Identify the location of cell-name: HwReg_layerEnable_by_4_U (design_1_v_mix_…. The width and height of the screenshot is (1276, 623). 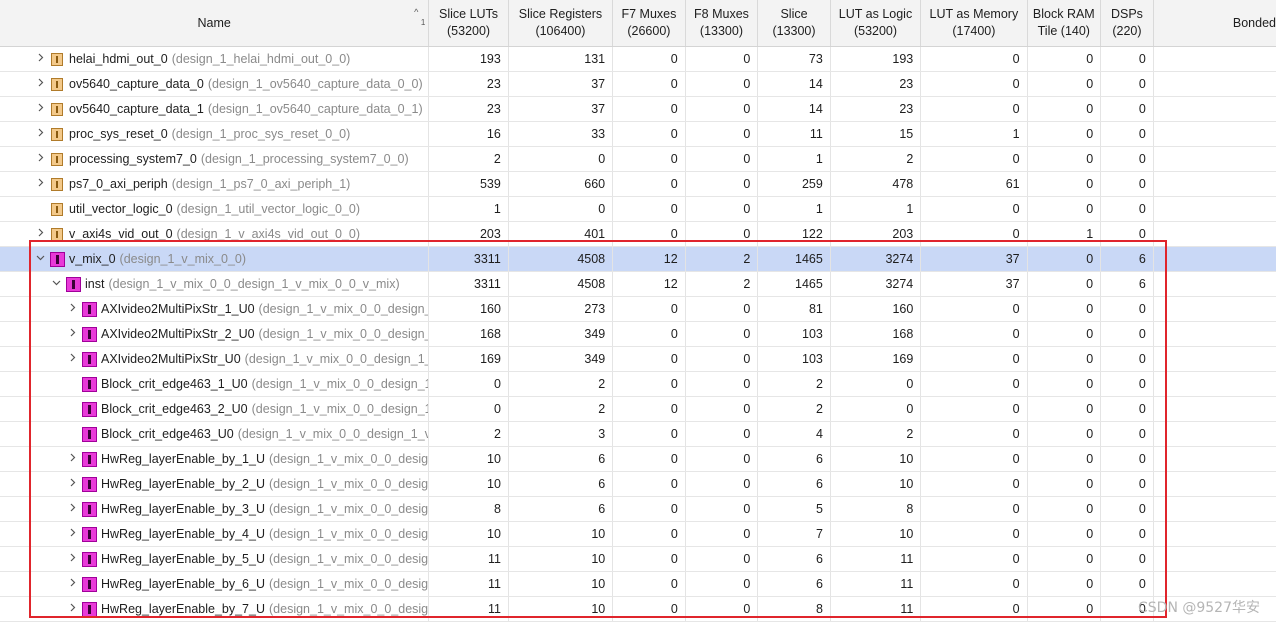
(215, 534).